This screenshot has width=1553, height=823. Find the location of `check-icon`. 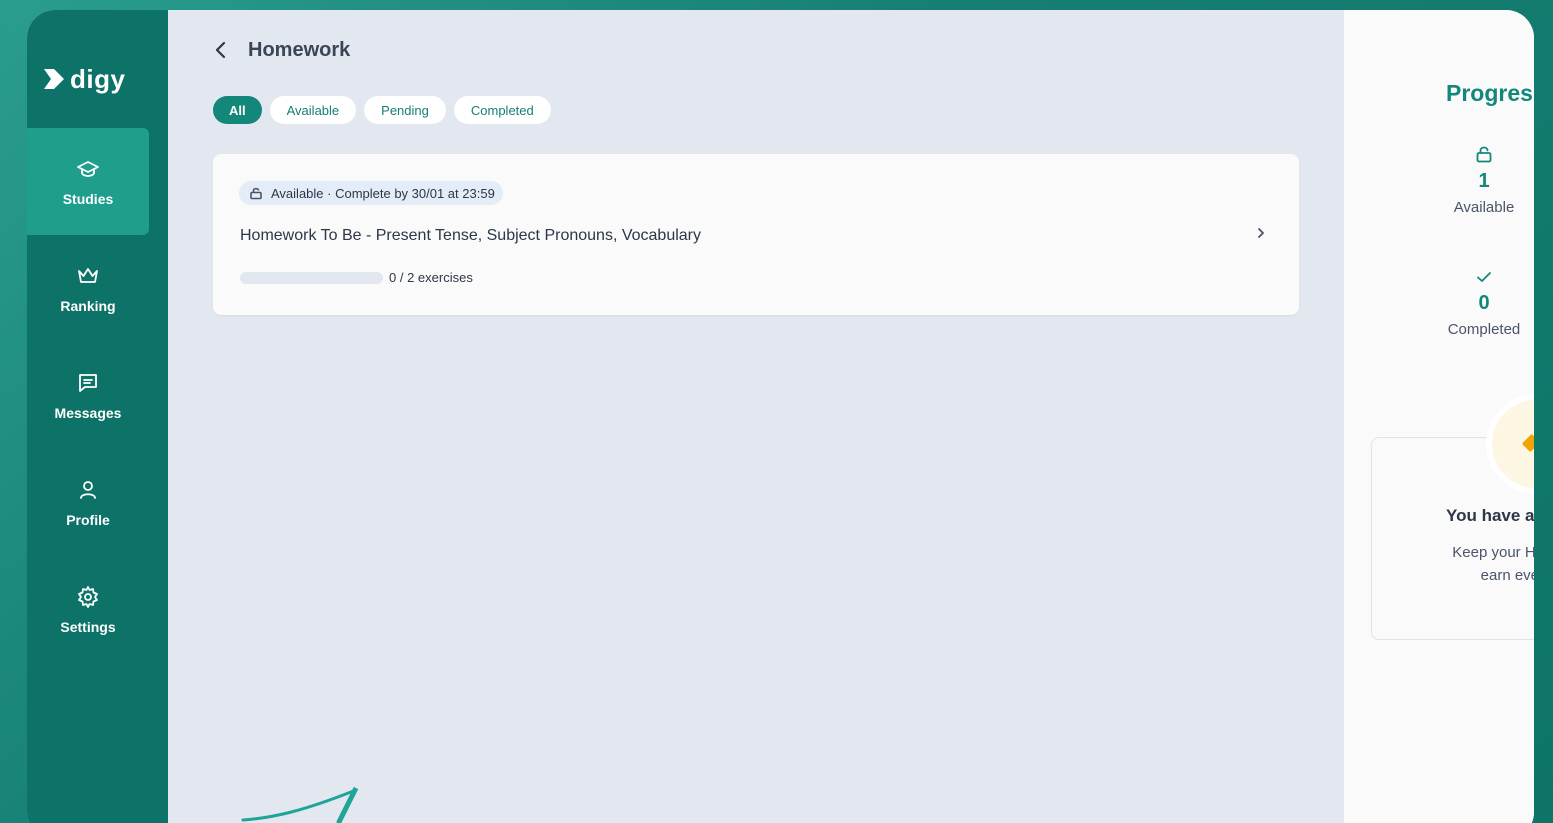

check-icon is located at coordinates (1484, 277).